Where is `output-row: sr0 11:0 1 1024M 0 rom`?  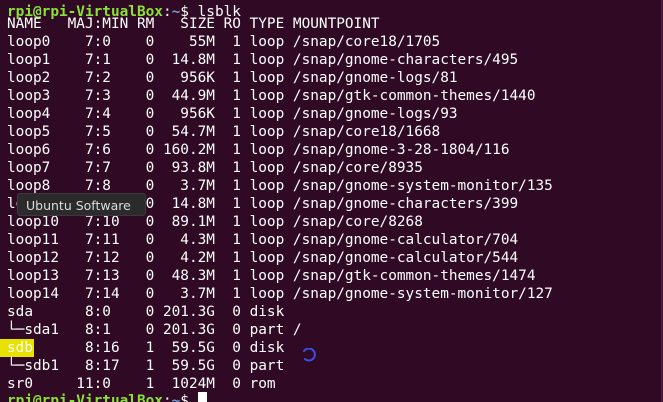
output-row: sr0 11:0 1 1024M 0 rom is located at coordinates (141, 384).